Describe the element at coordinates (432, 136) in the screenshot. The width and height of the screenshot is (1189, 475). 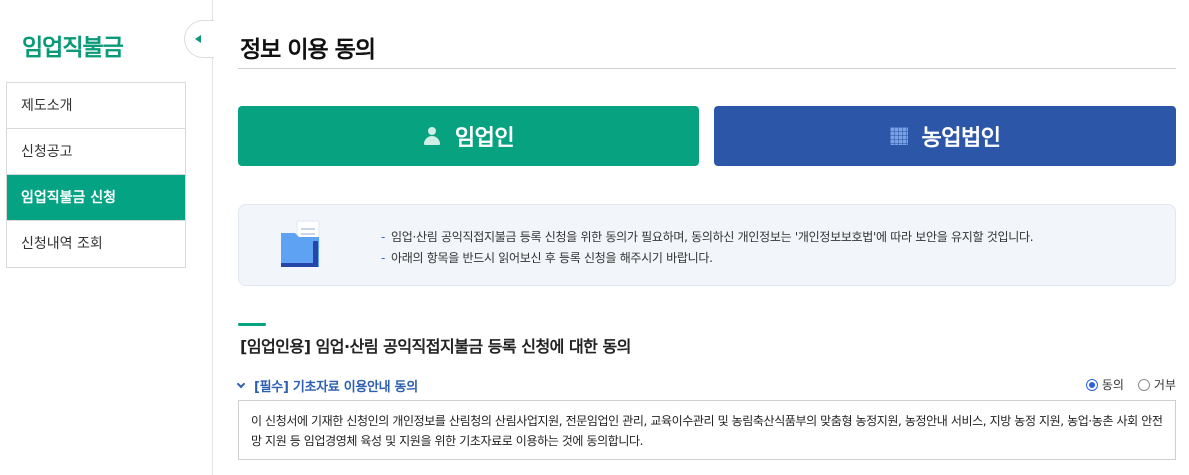
I see `person-icon` at that location.